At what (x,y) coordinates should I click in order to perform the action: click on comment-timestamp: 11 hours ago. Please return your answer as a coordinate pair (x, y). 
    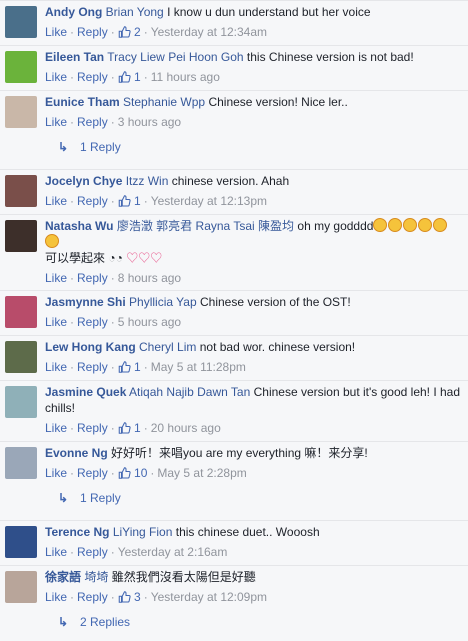
    Looking at the image, I should click on (185, 77).